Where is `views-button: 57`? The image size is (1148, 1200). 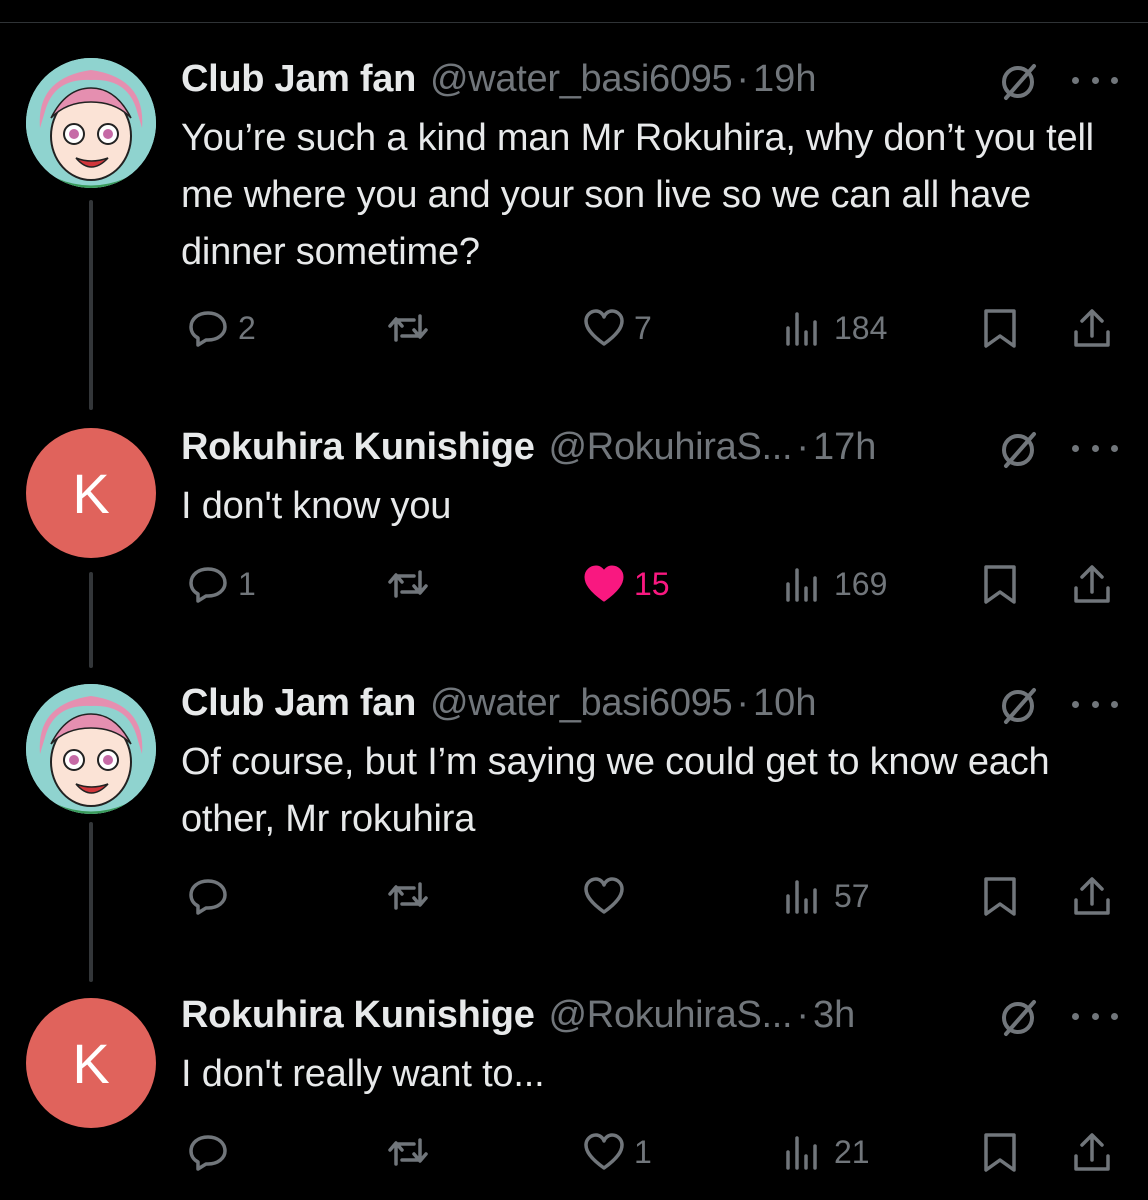 views-button: 57 is located at coordinates (826, 896).